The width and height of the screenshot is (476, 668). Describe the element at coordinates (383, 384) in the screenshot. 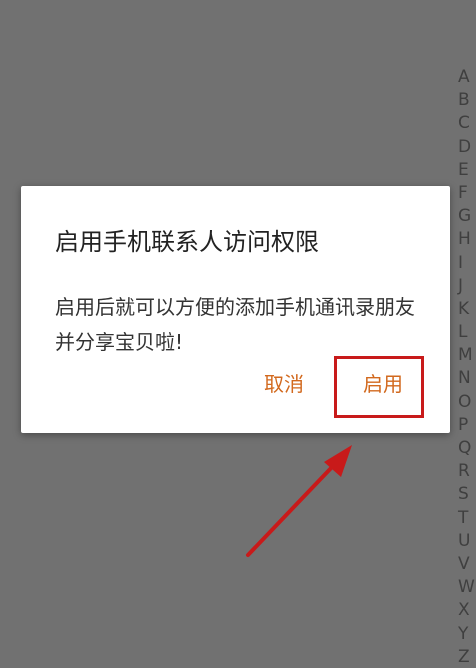

I see `enable-button: 启用` at that location.